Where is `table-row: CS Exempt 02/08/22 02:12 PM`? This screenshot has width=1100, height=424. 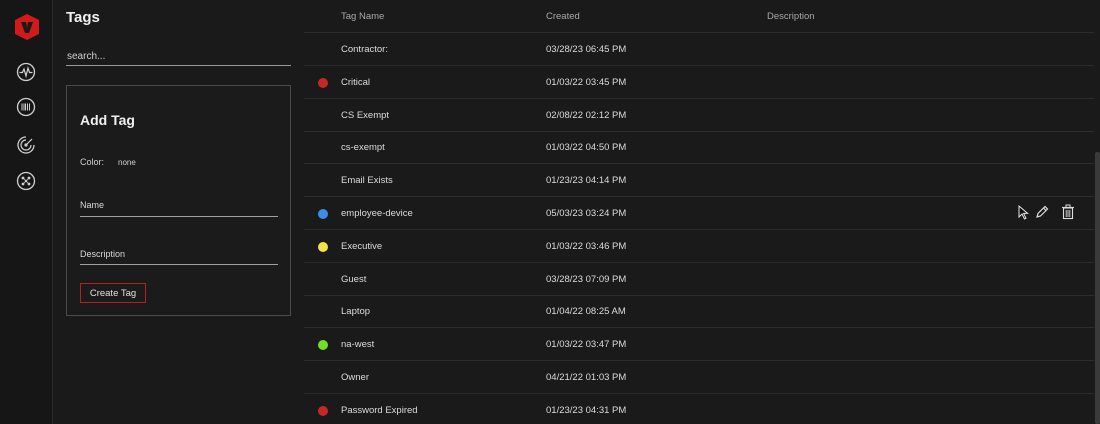 table-row: CS Exempt 02/08/22 02:12 PM is located at coordinates (699, 115).